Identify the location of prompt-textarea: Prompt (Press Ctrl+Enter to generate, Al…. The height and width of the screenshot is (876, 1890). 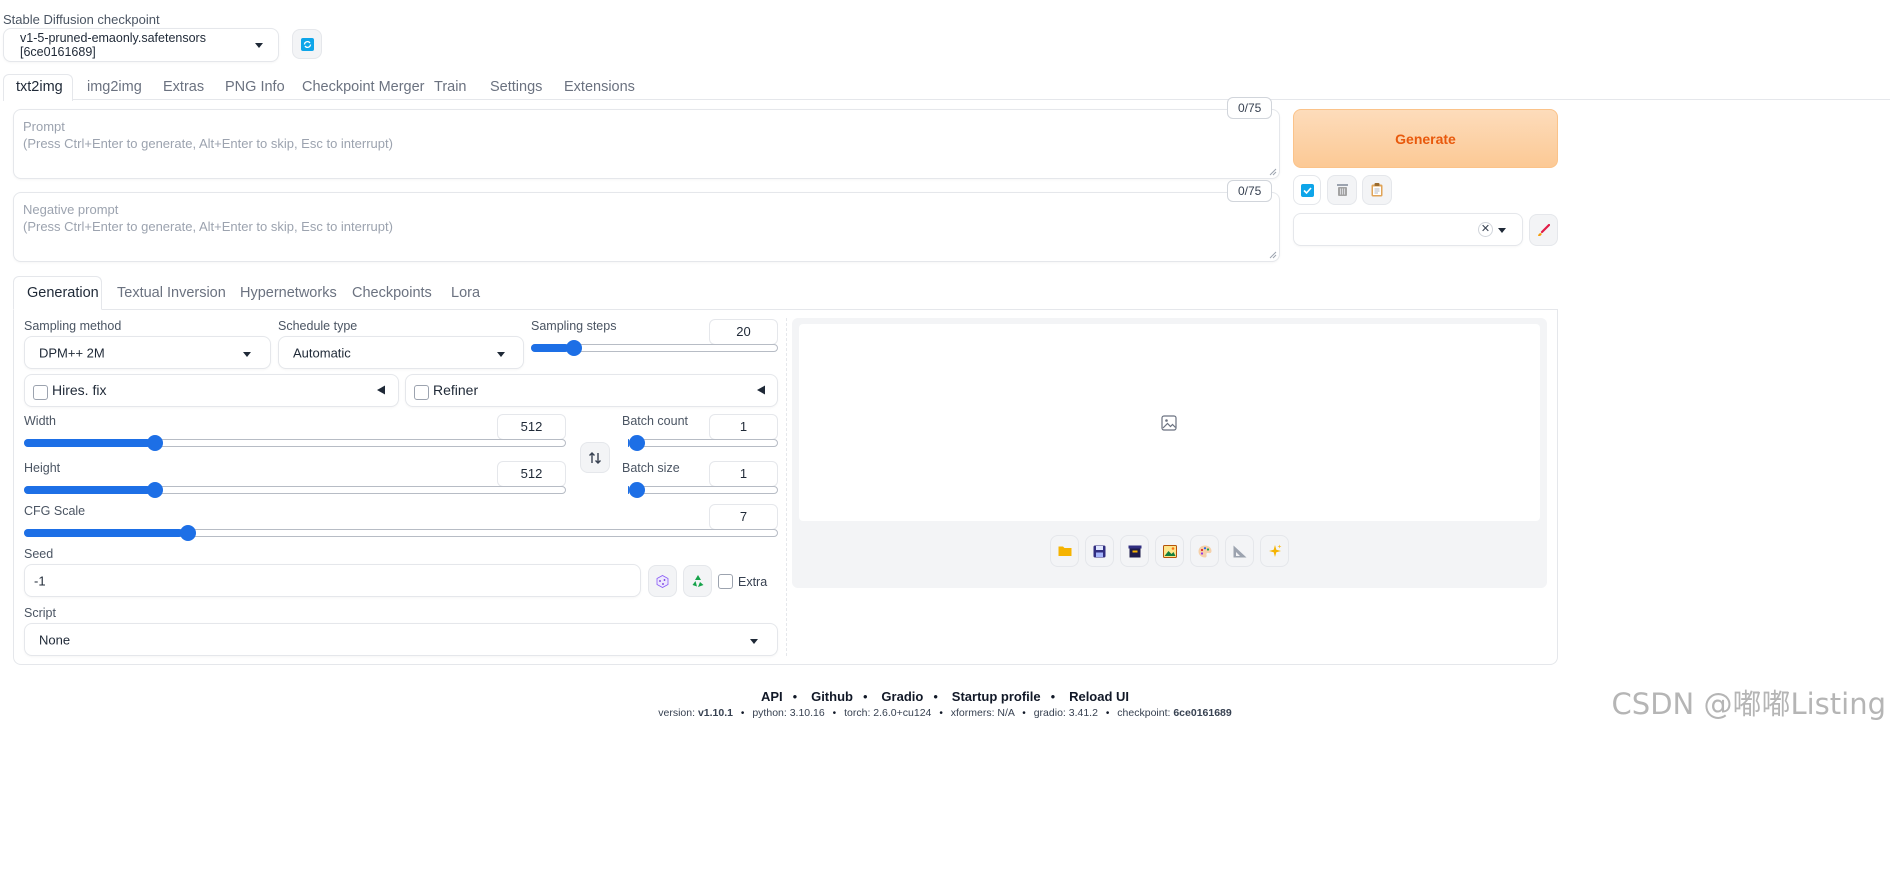
(646, 144).